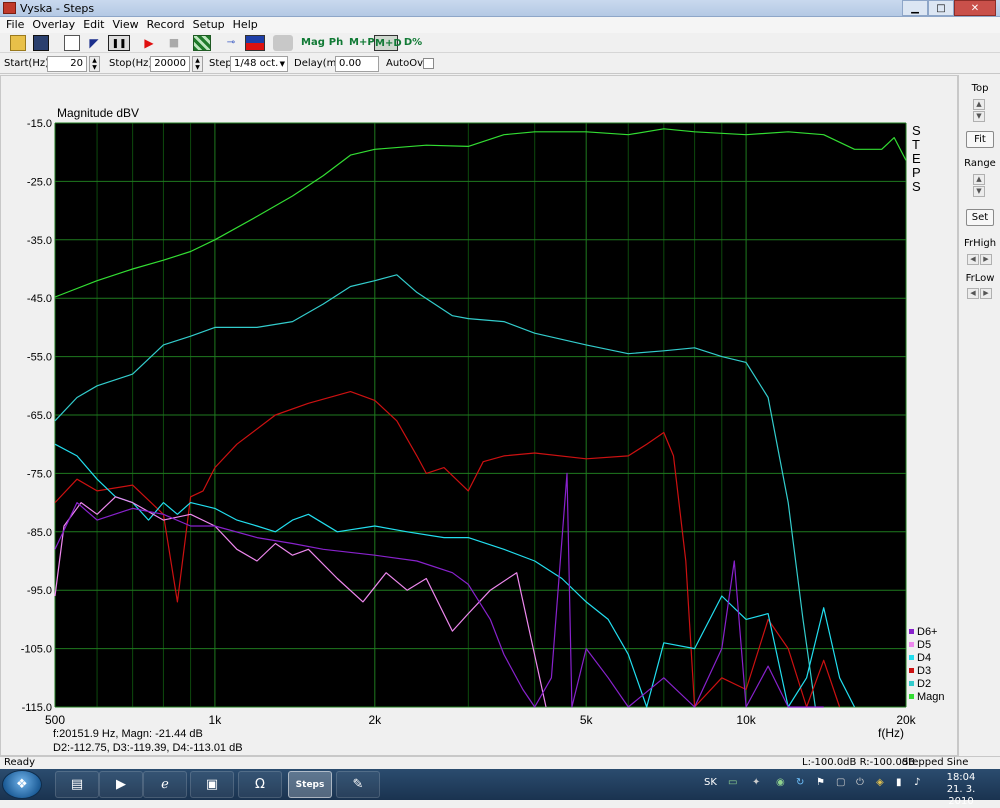  I want to click on charmap-taskbar-icon: Ω, so click(260, 784).